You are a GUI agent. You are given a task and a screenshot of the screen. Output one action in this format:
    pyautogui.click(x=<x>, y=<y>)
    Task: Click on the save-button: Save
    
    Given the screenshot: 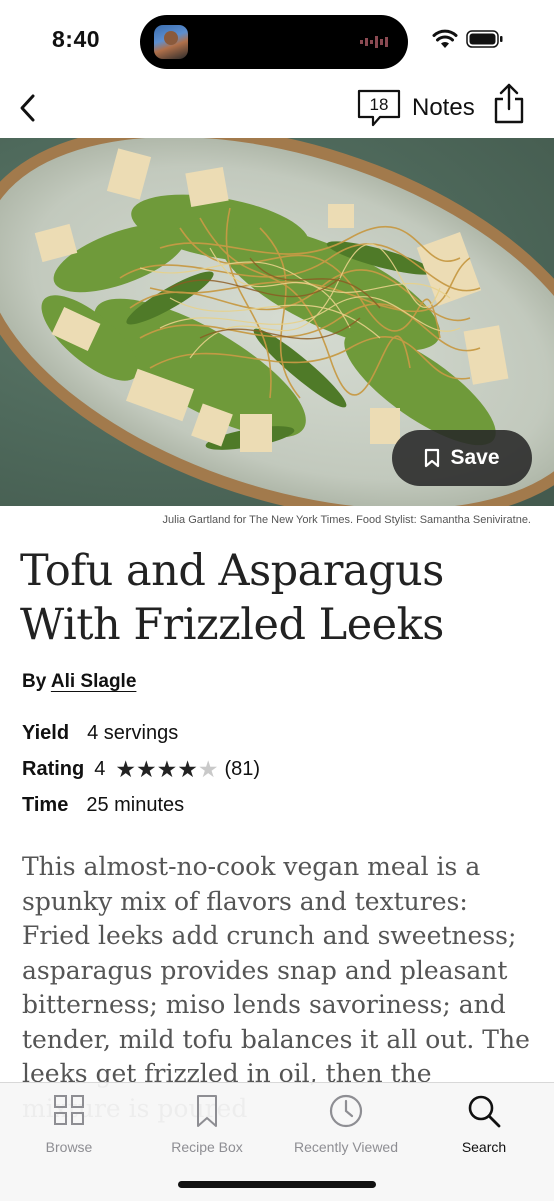 What is the action you would take?
    pyautogui.click(x=462, y=458)
    